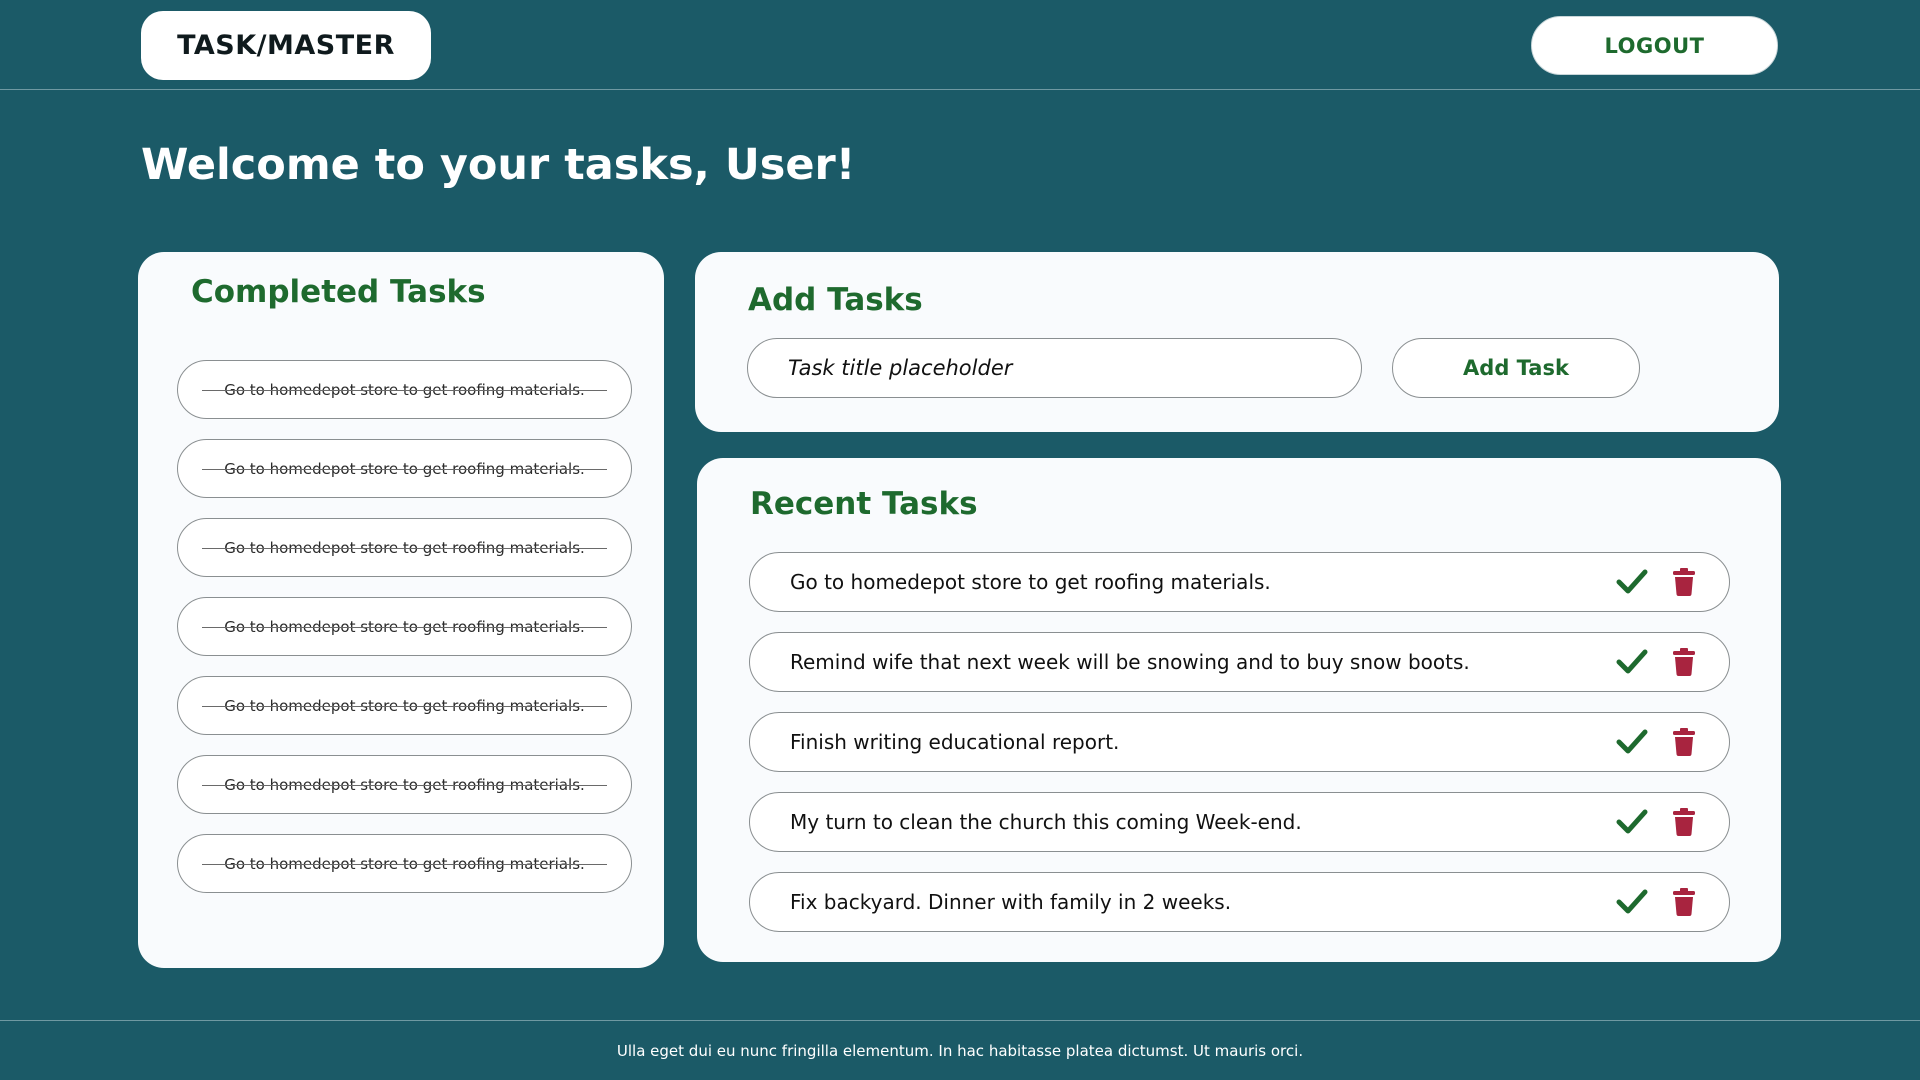  Describe the element at coordinates (835, 300) in the screenshot. I see `add-tasks-title: Add Tasks` at that location.